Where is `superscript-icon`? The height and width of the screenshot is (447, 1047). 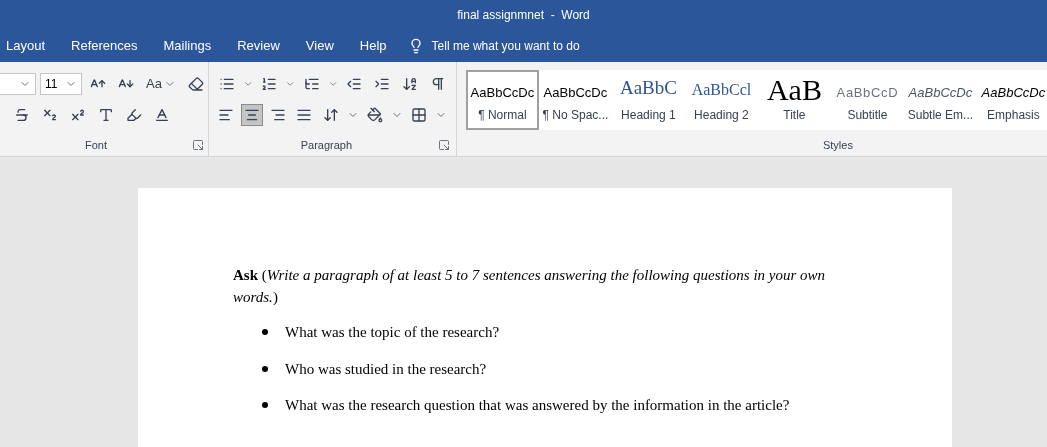
superscript-icon is located at coordinates (78, 115).